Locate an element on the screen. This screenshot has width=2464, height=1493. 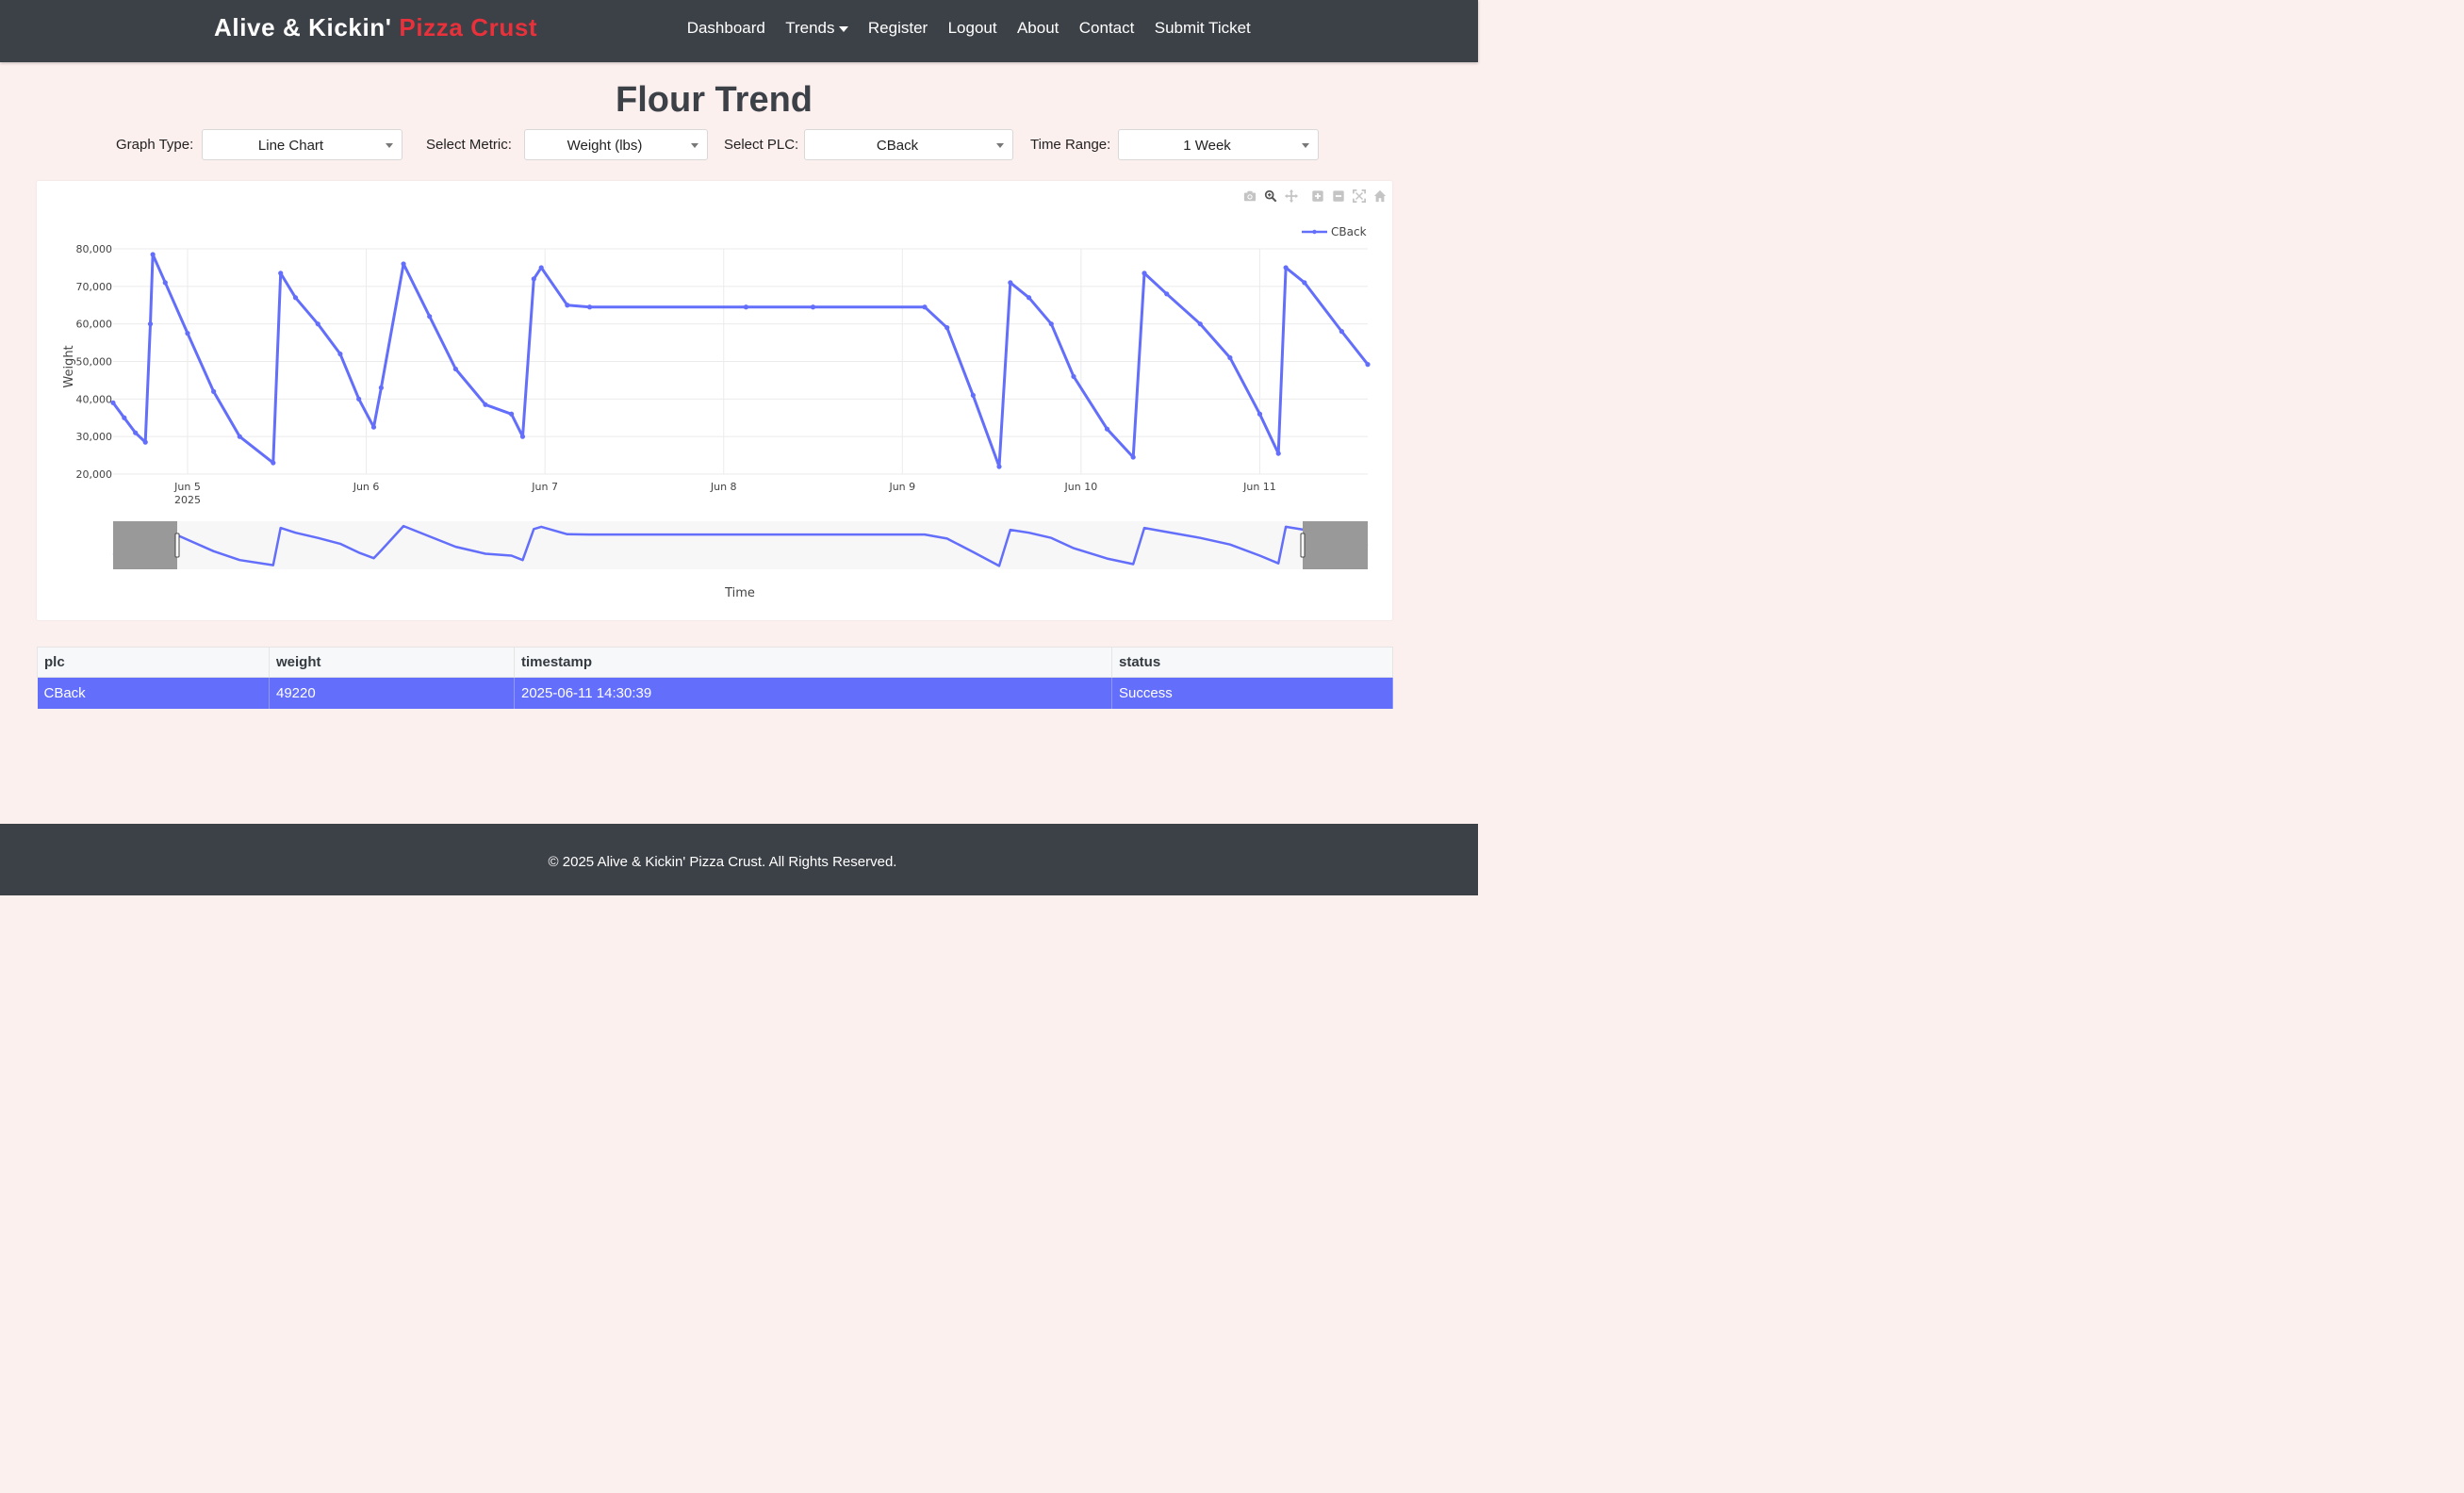
chart-gridlines is located at coordinates (740, 361).